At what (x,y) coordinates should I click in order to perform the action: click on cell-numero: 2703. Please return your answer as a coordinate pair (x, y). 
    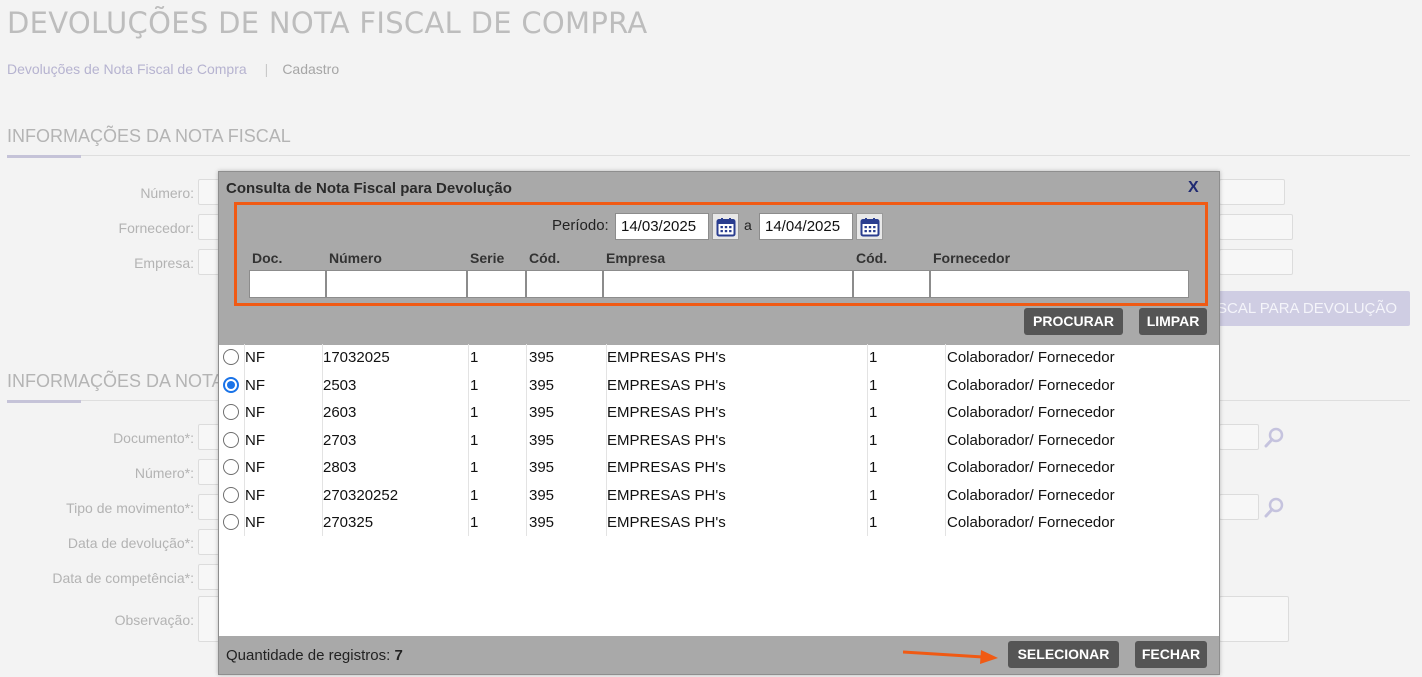
    Looking at the image, I should click on (340, 440).